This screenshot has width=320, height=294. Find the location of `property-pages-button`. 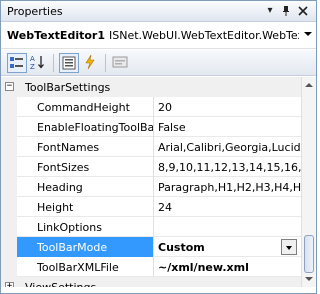

property-pages-button is located at coordinates (121, 63).